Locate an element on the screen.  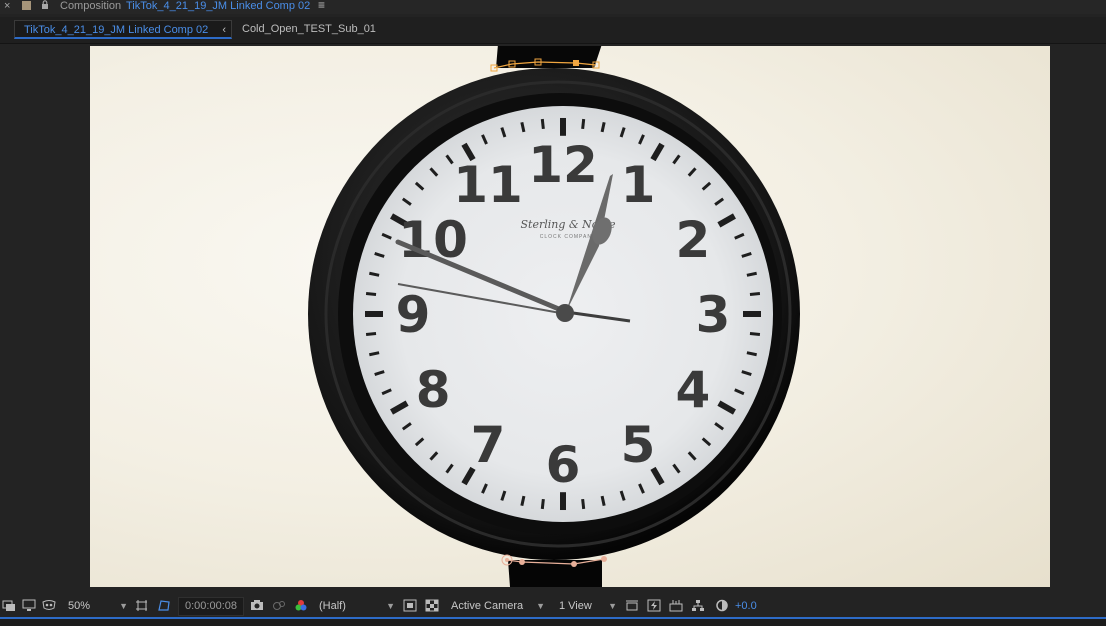
camera-view-value: Active Camera is located at coordinates (487, 606).